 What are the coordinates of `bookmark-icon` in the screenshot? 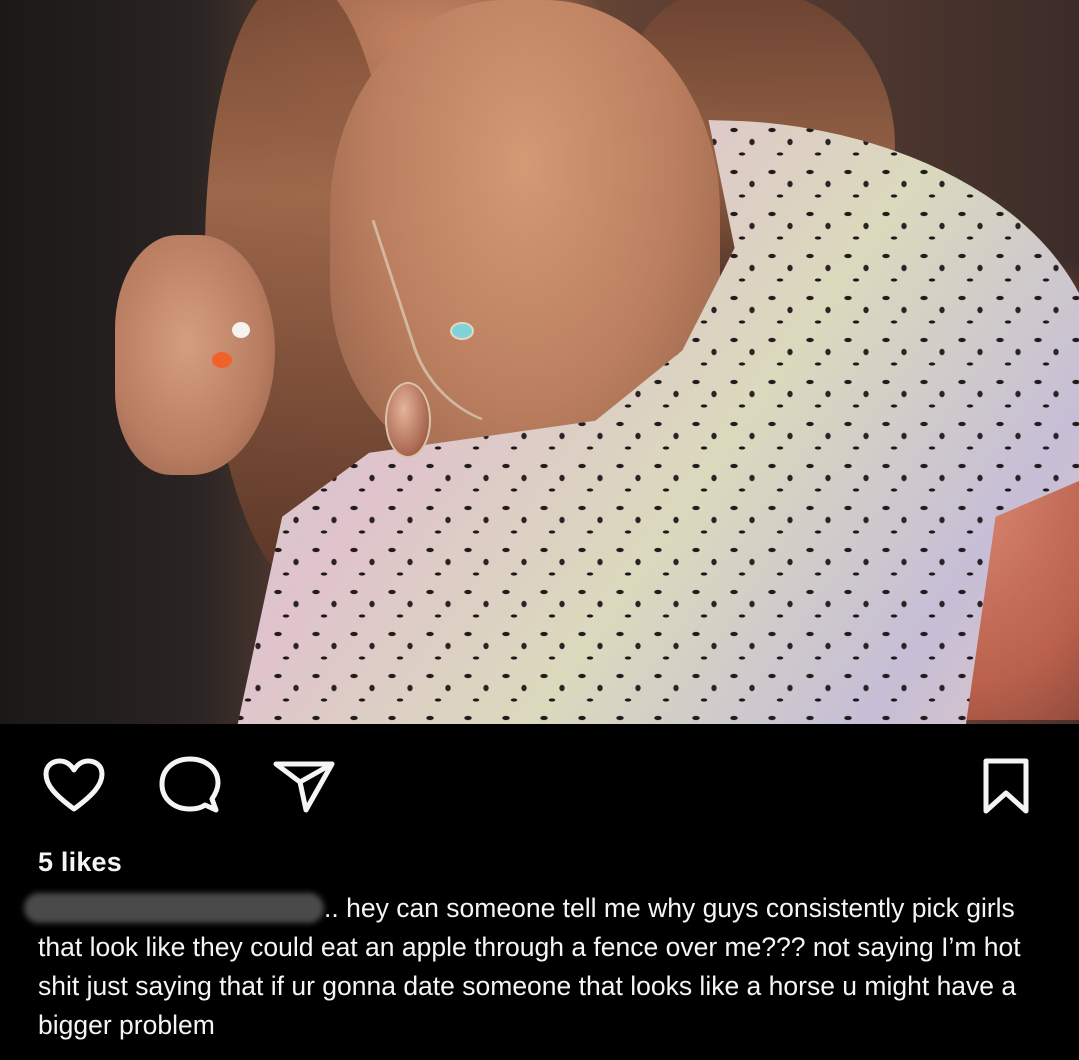 It's located at (1006, 786).